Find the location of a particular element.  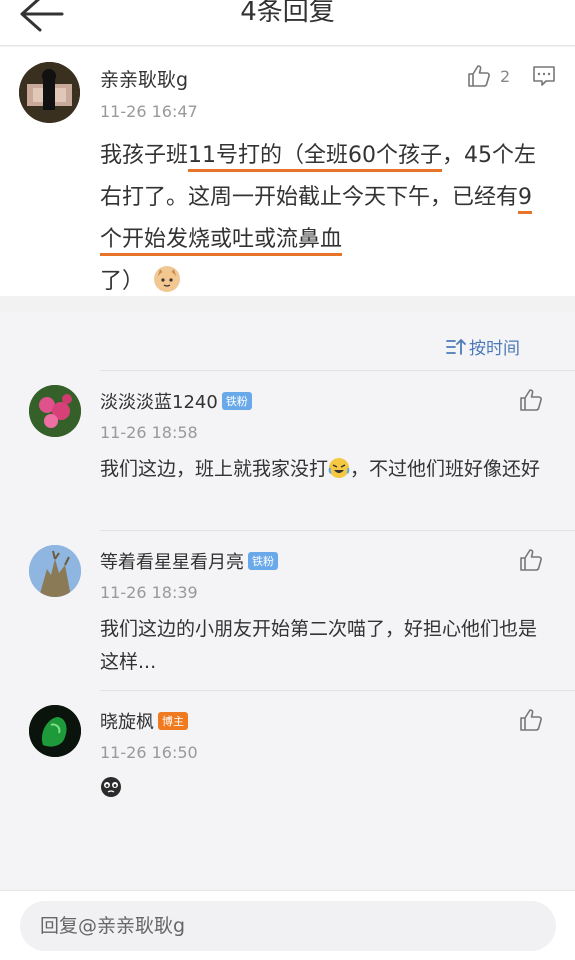

reply-text-part: 我们这边，班上就我家没打 is located at coordinates (214, 469).